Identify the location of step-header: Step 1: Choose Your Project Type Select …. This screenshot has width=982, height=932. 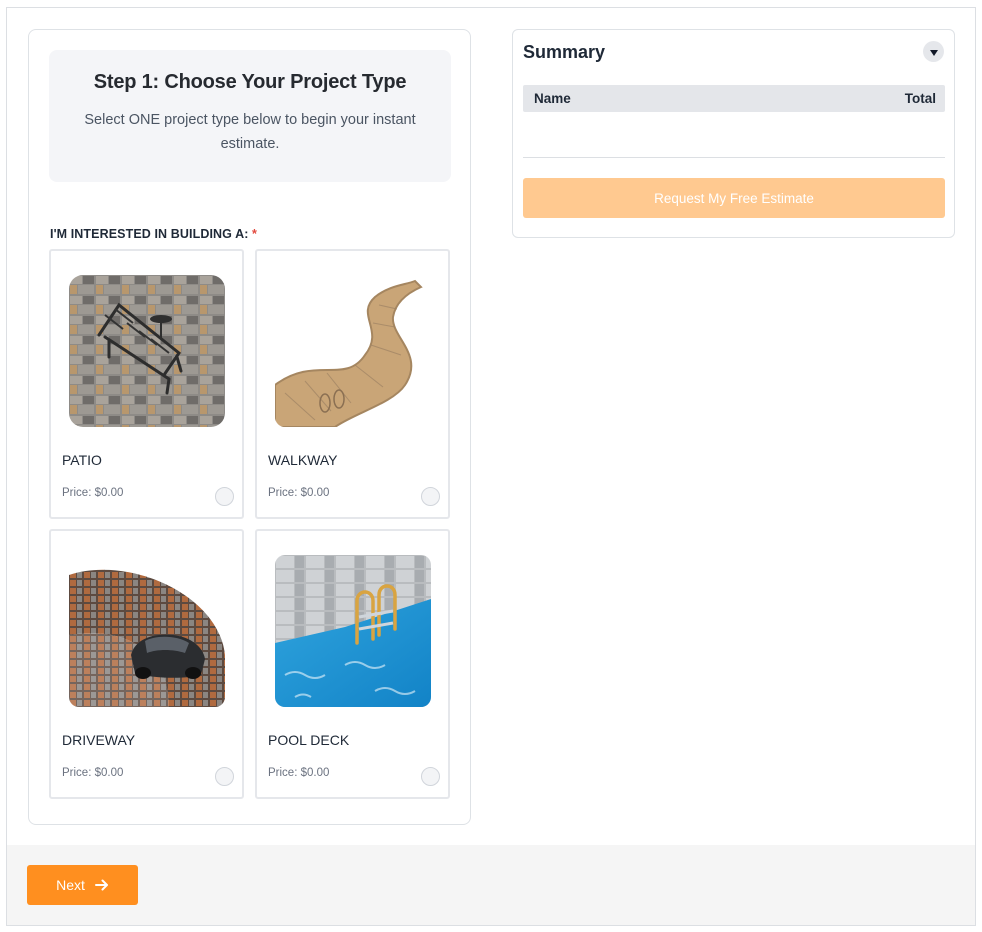
(250, 116).